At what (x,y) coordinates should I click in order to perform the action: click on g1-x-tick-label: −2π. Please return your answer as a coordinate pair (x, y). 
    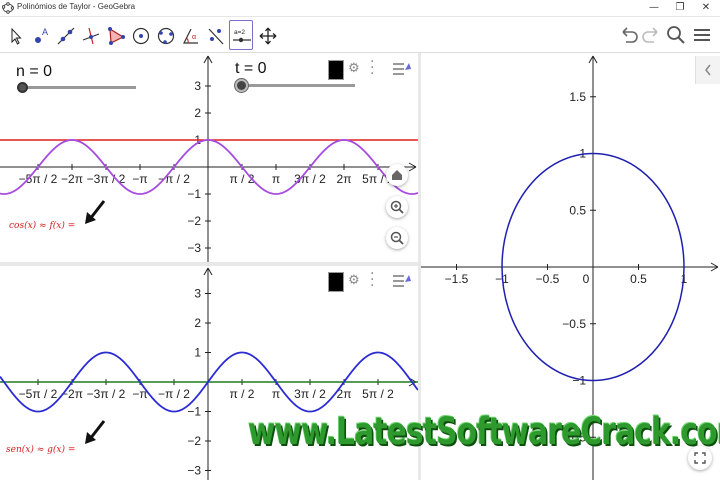
    Looking at the image, I should click on (72, 179).